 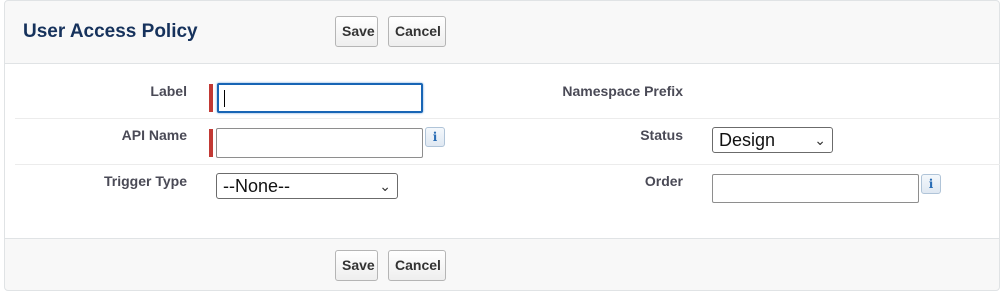 I want to click on page-title: User Access Policy, so click(x=110, y=31).